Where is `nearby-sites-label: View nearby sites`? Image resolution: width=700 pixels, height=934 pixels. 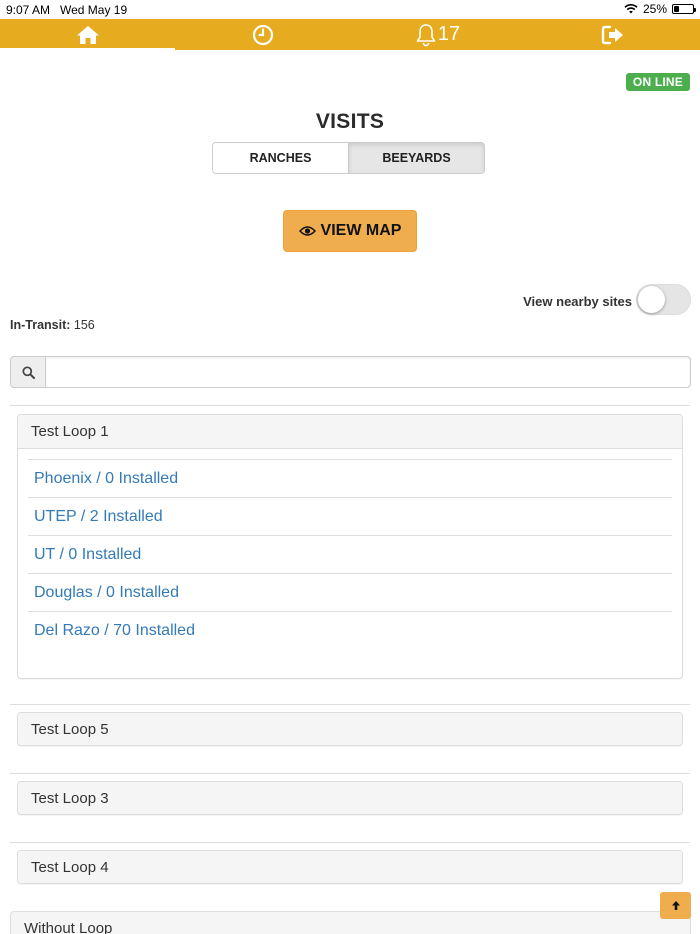 nearby-sites-label: View nearby sites is located at coordinates (577, 301).